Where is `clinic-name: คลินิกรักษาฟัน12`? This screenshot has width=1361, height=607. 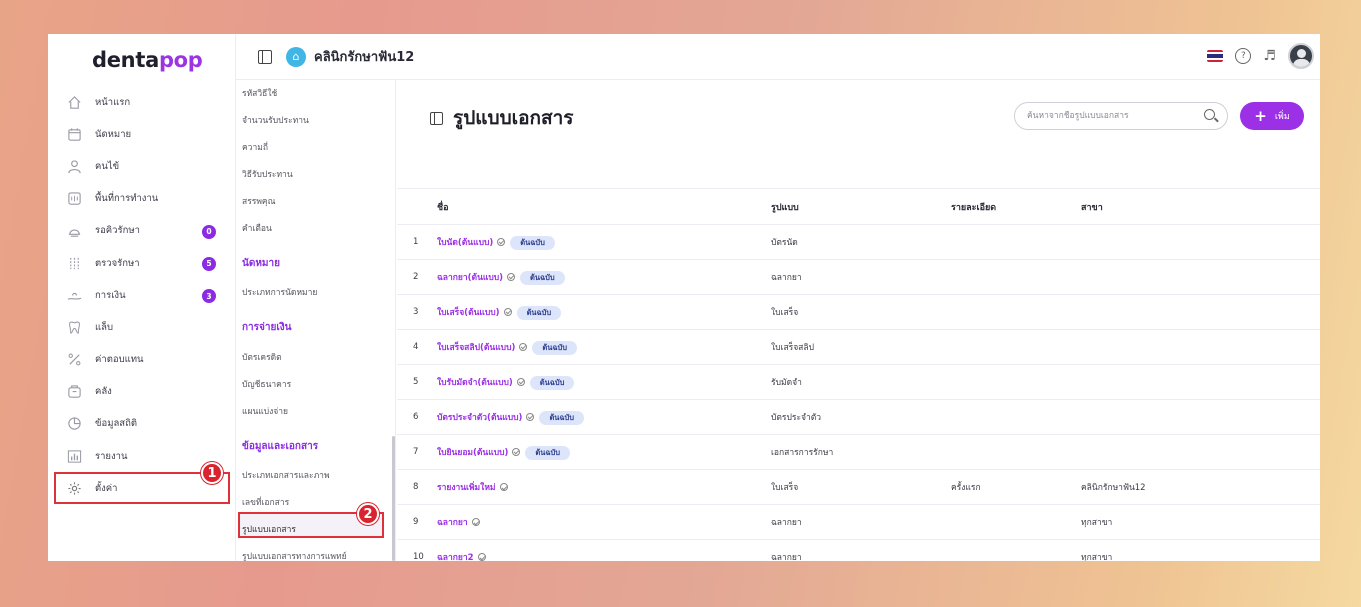 clinic-name: คลินิกรักษาฟัน12 is located at coordinates (364, 56).